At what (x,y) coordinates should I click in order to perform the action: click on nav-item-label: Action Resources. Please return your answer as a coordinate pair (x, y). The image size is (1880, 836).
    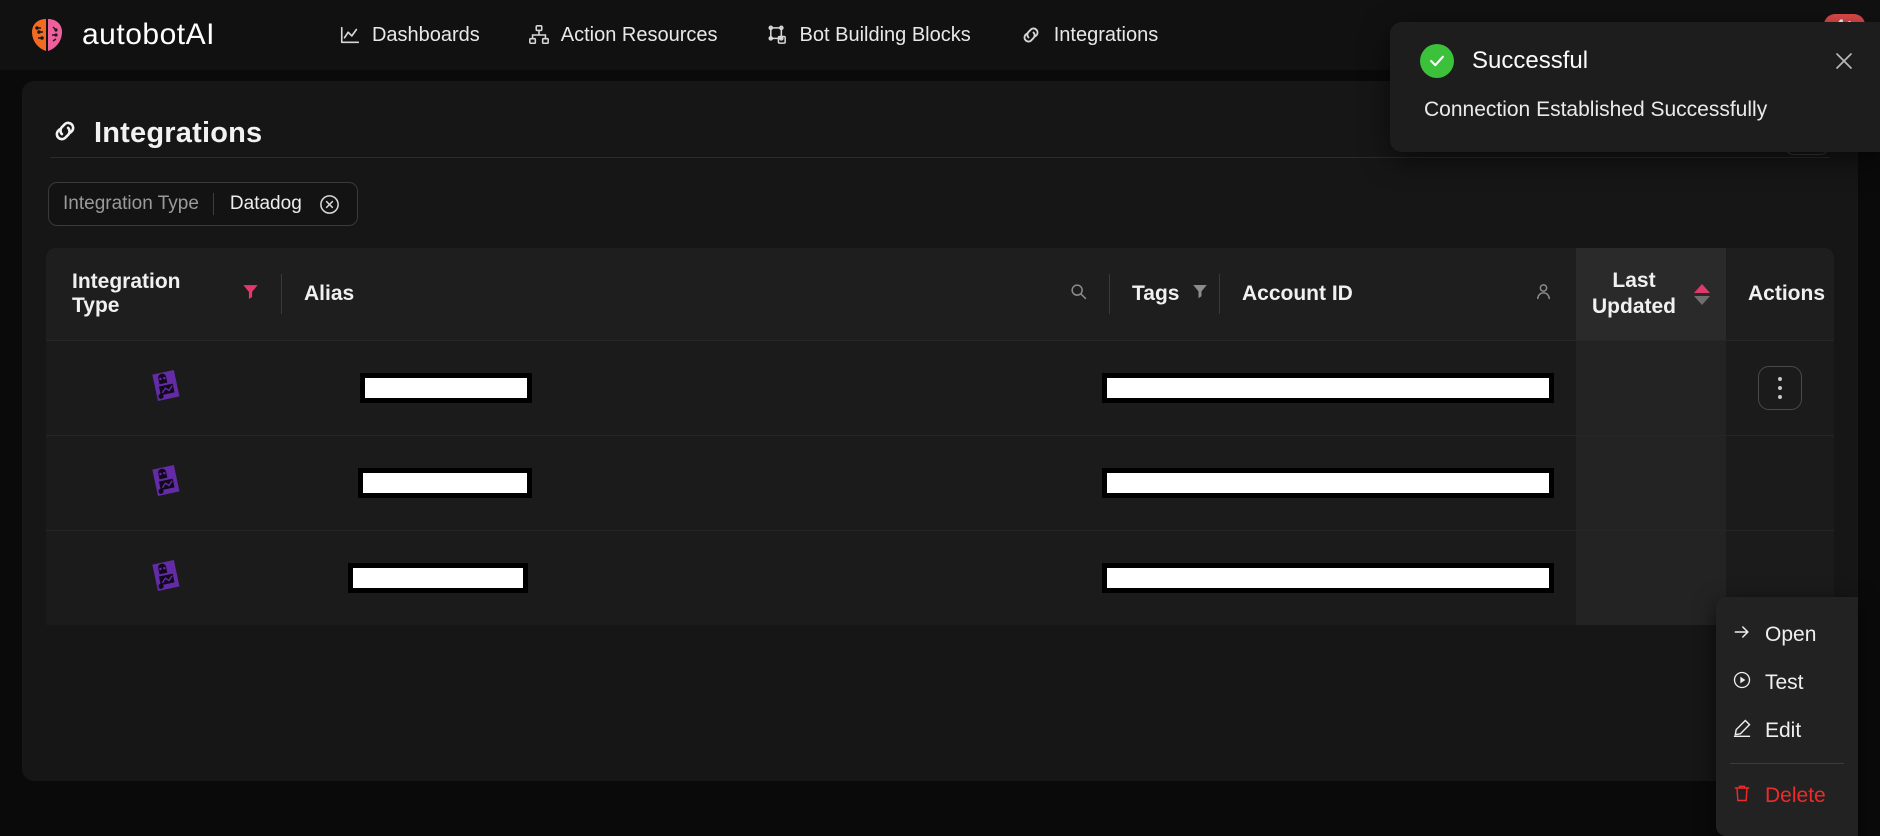
    Looking at the image, I should click on (639, 34).